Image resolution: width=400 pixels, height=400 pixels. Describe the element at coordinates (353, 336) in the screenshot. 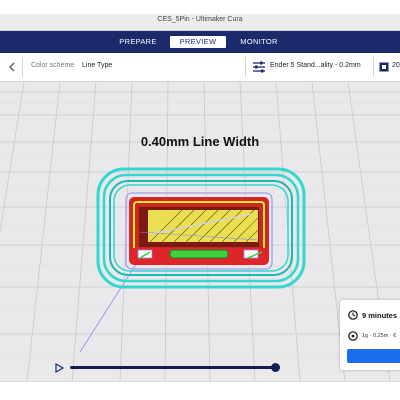

I see `spool-icon` at that location.